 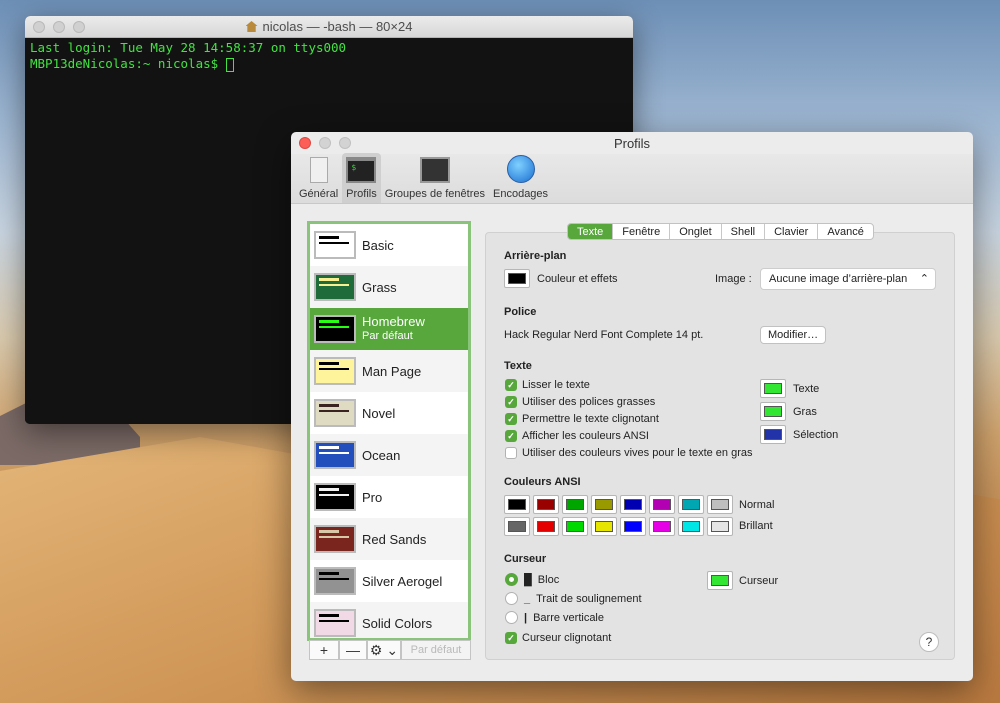 I want to click on text-option-checkbox: ✓ Afficher les couleurs ANSI, so click(x=577, y=436).